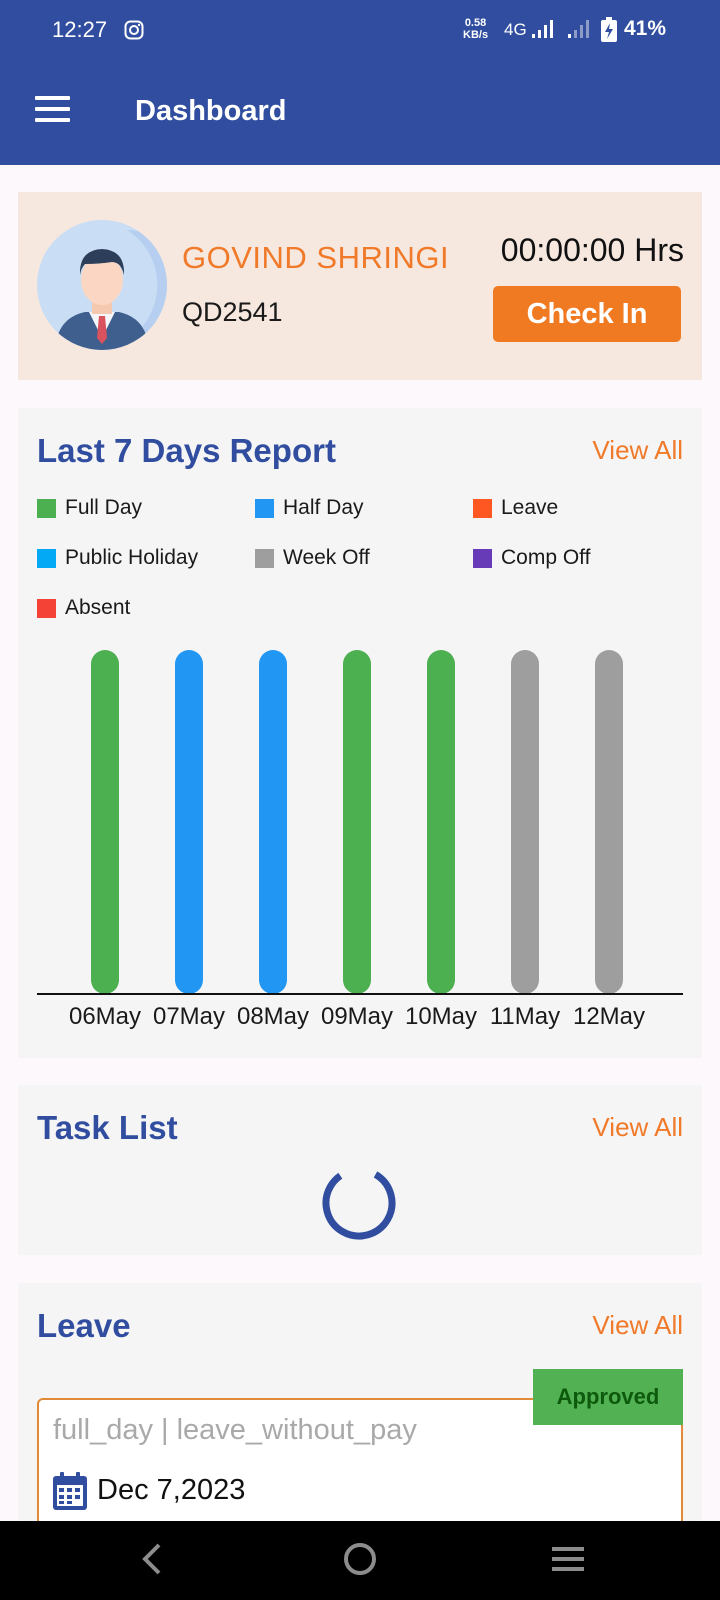 Image resolution: width=720 pixels, height=1600 pixels. Describe the element at coordinates (360, 112) in the screenshot. I see `app-bar: Dashboard` at that location.